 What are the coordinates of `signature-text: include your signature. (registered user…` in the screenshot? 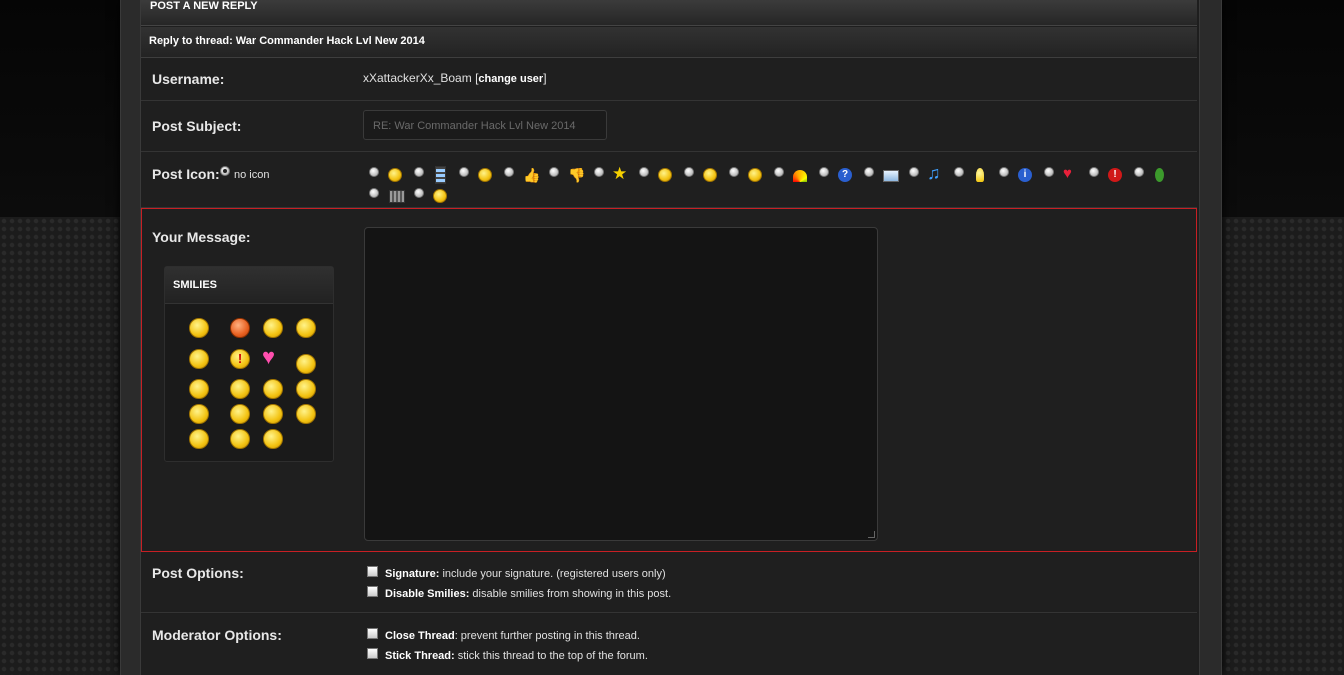 It's located at (552, 574).